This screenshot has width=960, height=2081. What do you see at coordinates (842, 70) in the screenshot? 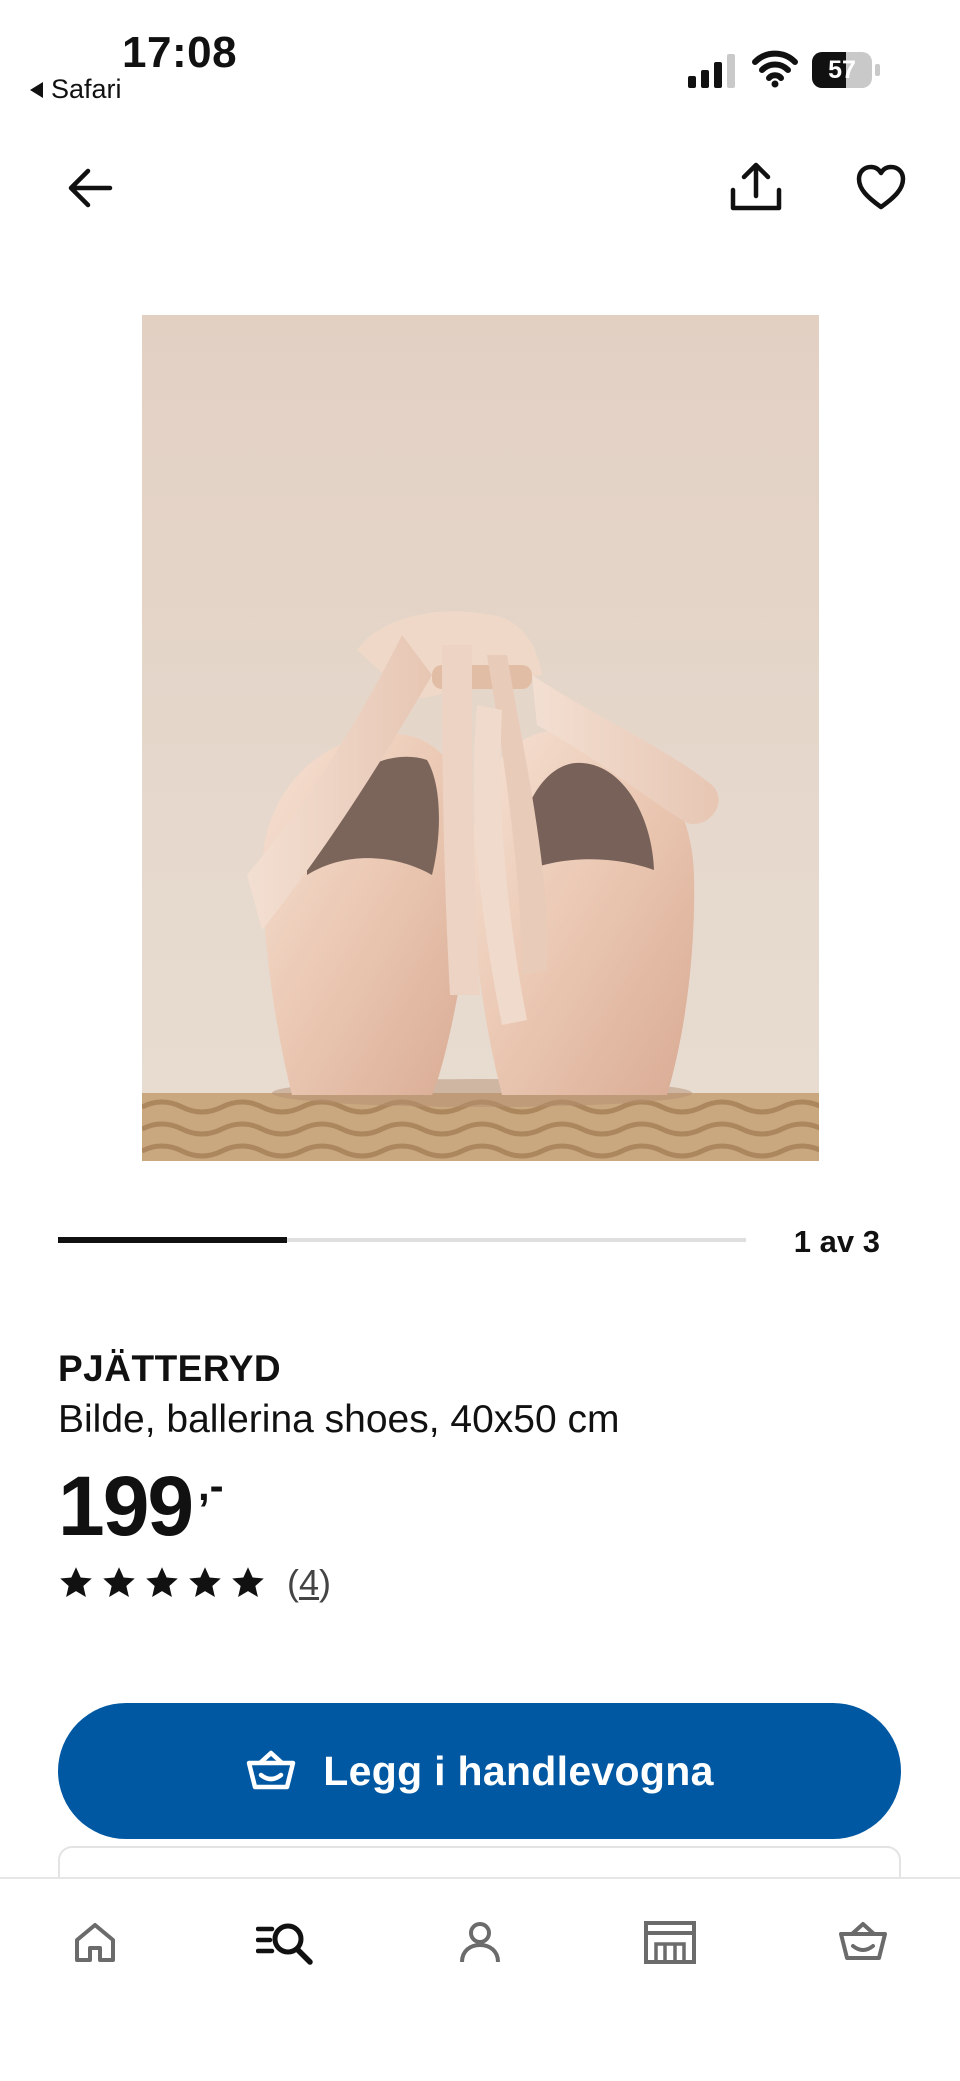
I see `battery-level: 57` at bounding box center [842, 70].